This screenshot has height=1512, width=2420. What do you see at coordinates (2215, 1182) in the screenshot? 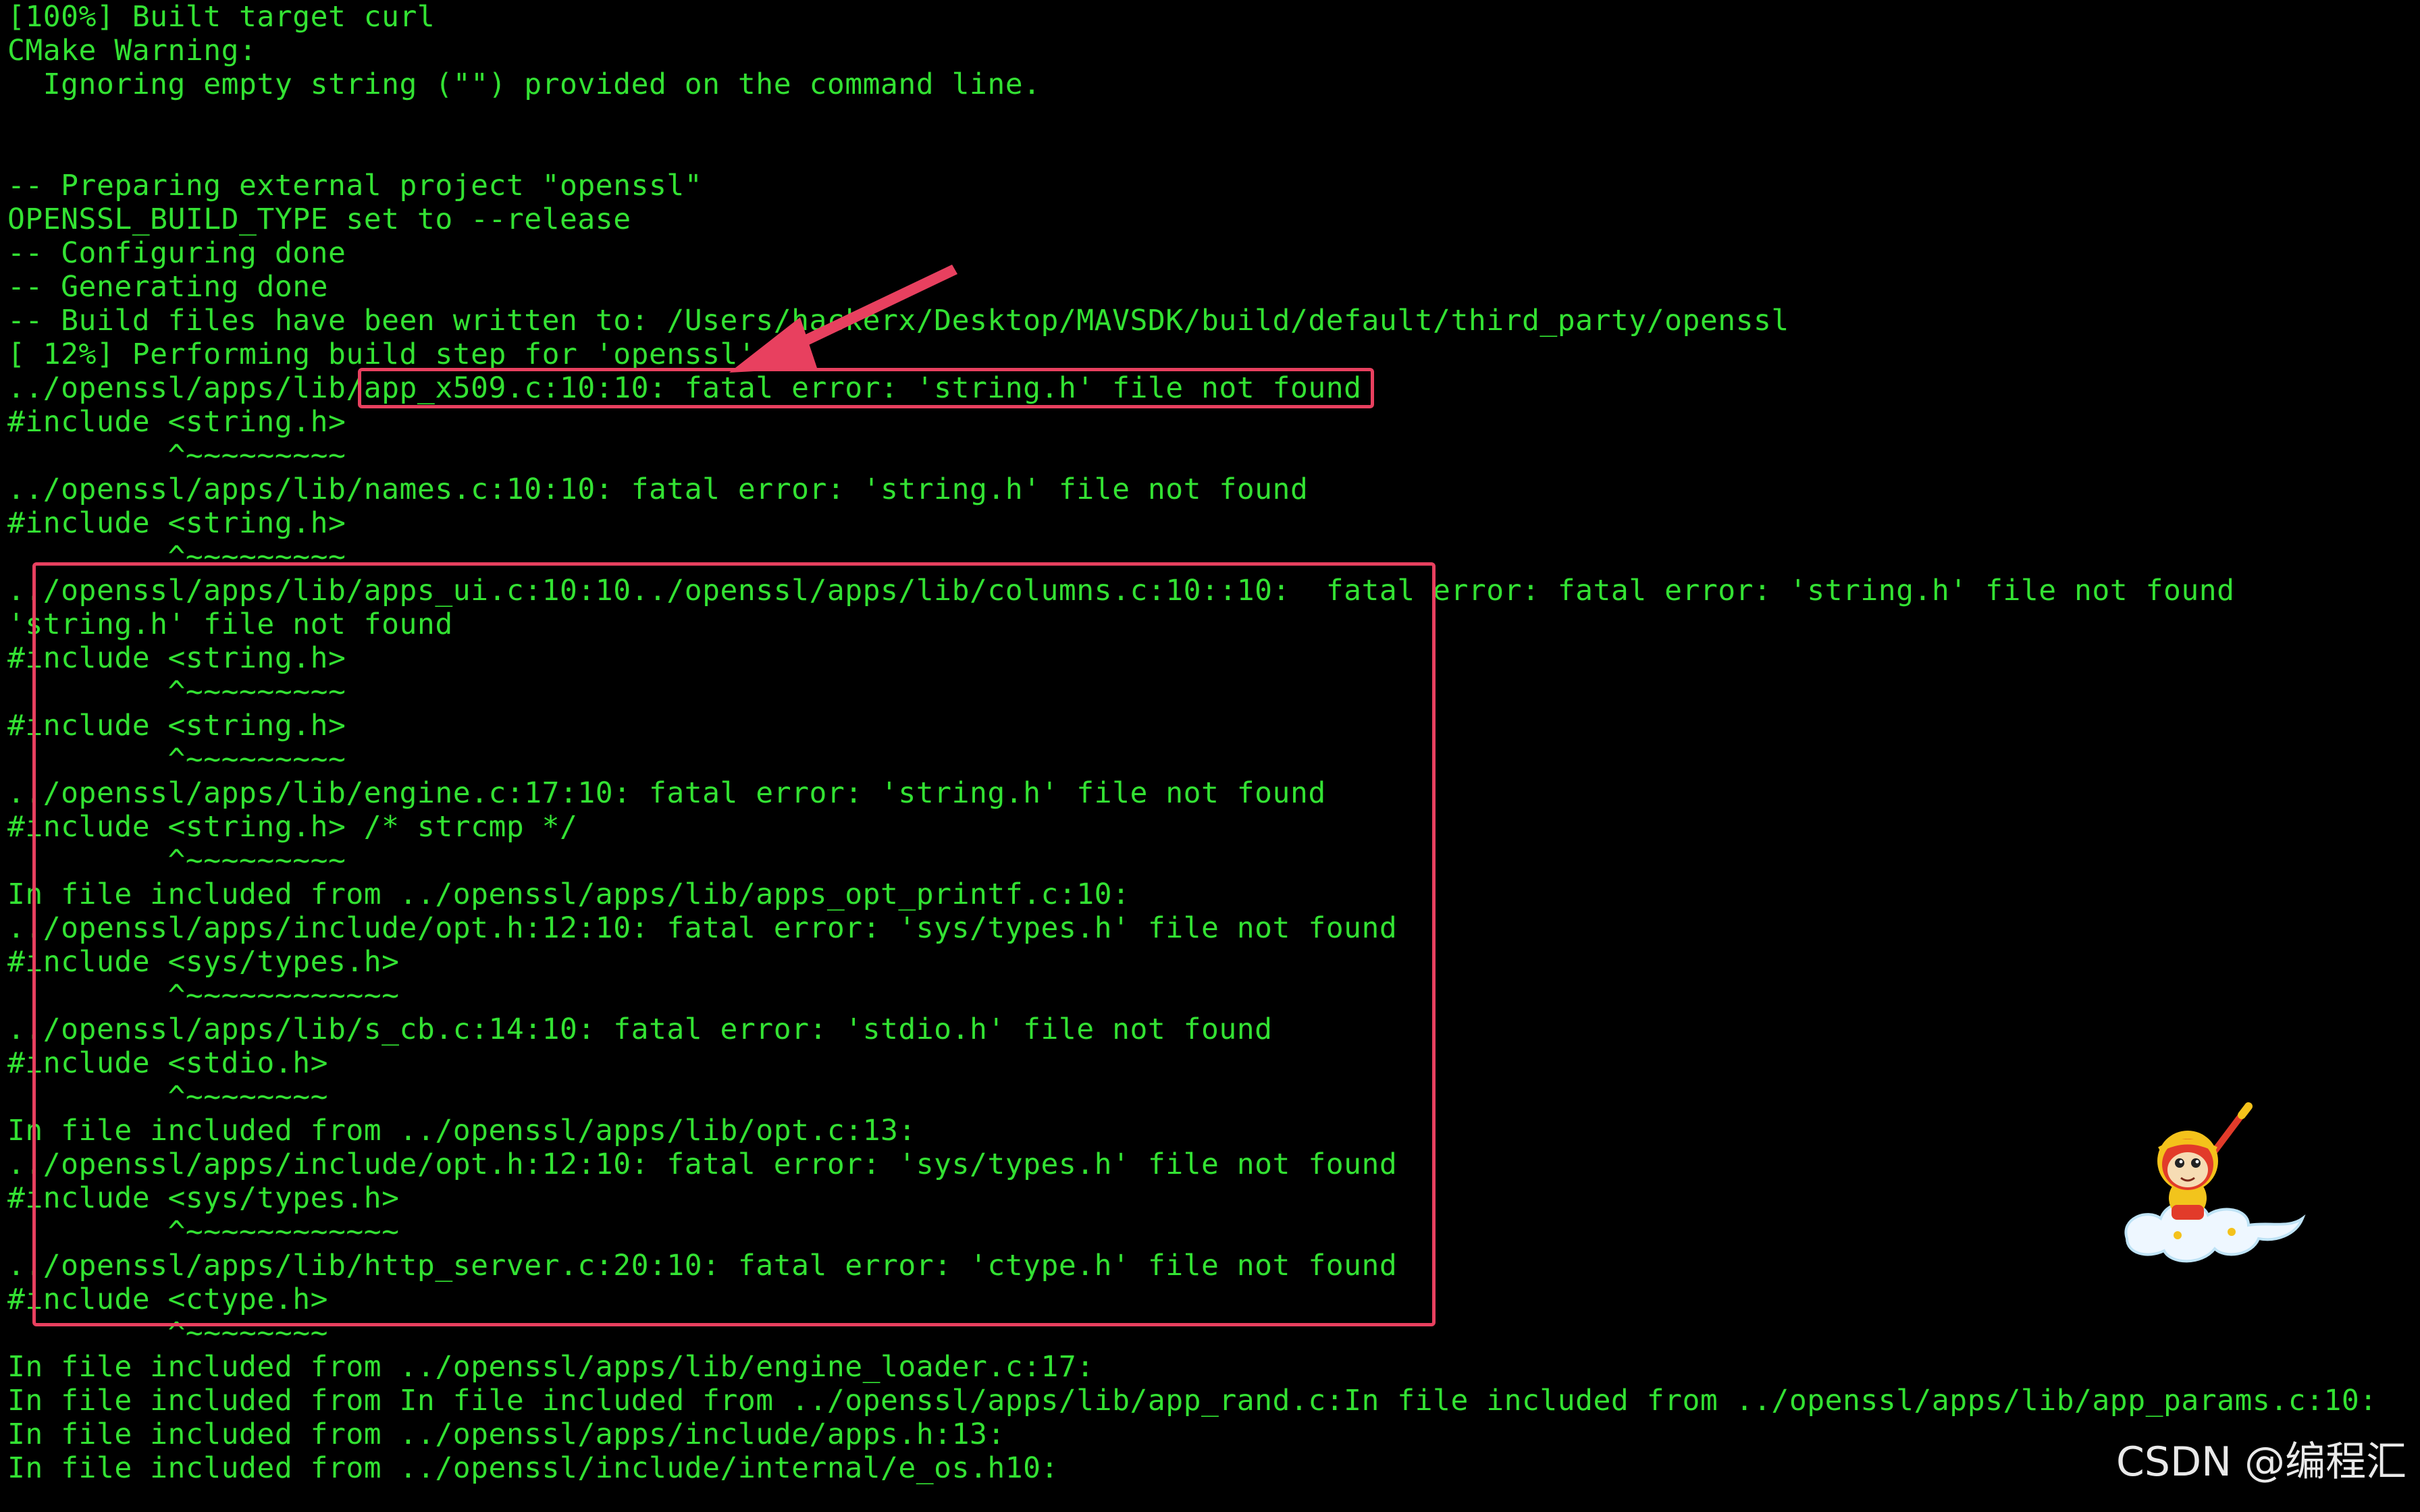
I see `monkey-king-on-cloud-icon` at bounding box center [2215, 1182].